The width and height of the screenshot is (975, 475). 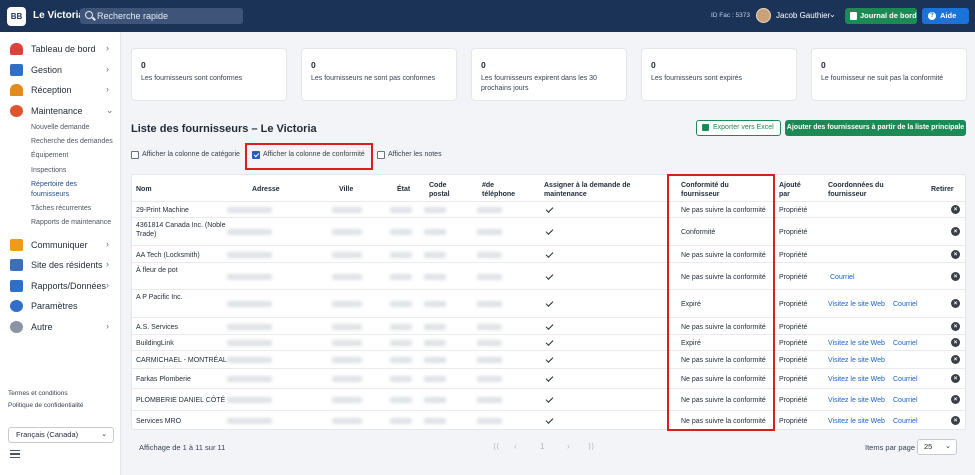 I want to click on sub-item-equipment: Équipement, so click(x=49, y=155).